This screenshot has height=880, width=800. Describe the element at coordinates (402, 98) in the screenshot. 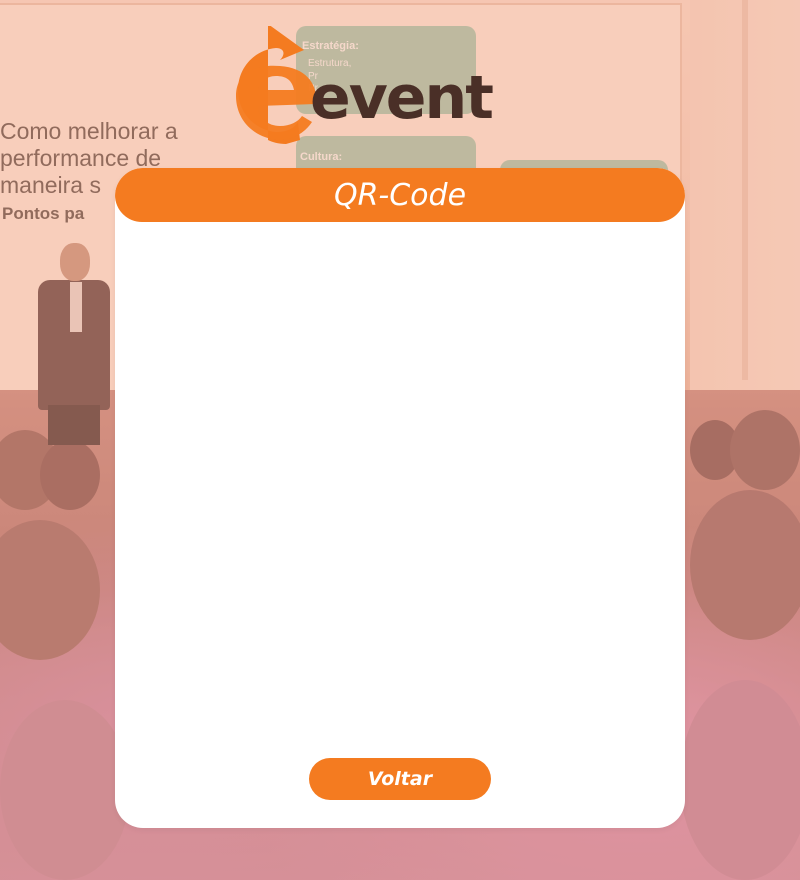

I see `logo-wordmark: event` at that location.